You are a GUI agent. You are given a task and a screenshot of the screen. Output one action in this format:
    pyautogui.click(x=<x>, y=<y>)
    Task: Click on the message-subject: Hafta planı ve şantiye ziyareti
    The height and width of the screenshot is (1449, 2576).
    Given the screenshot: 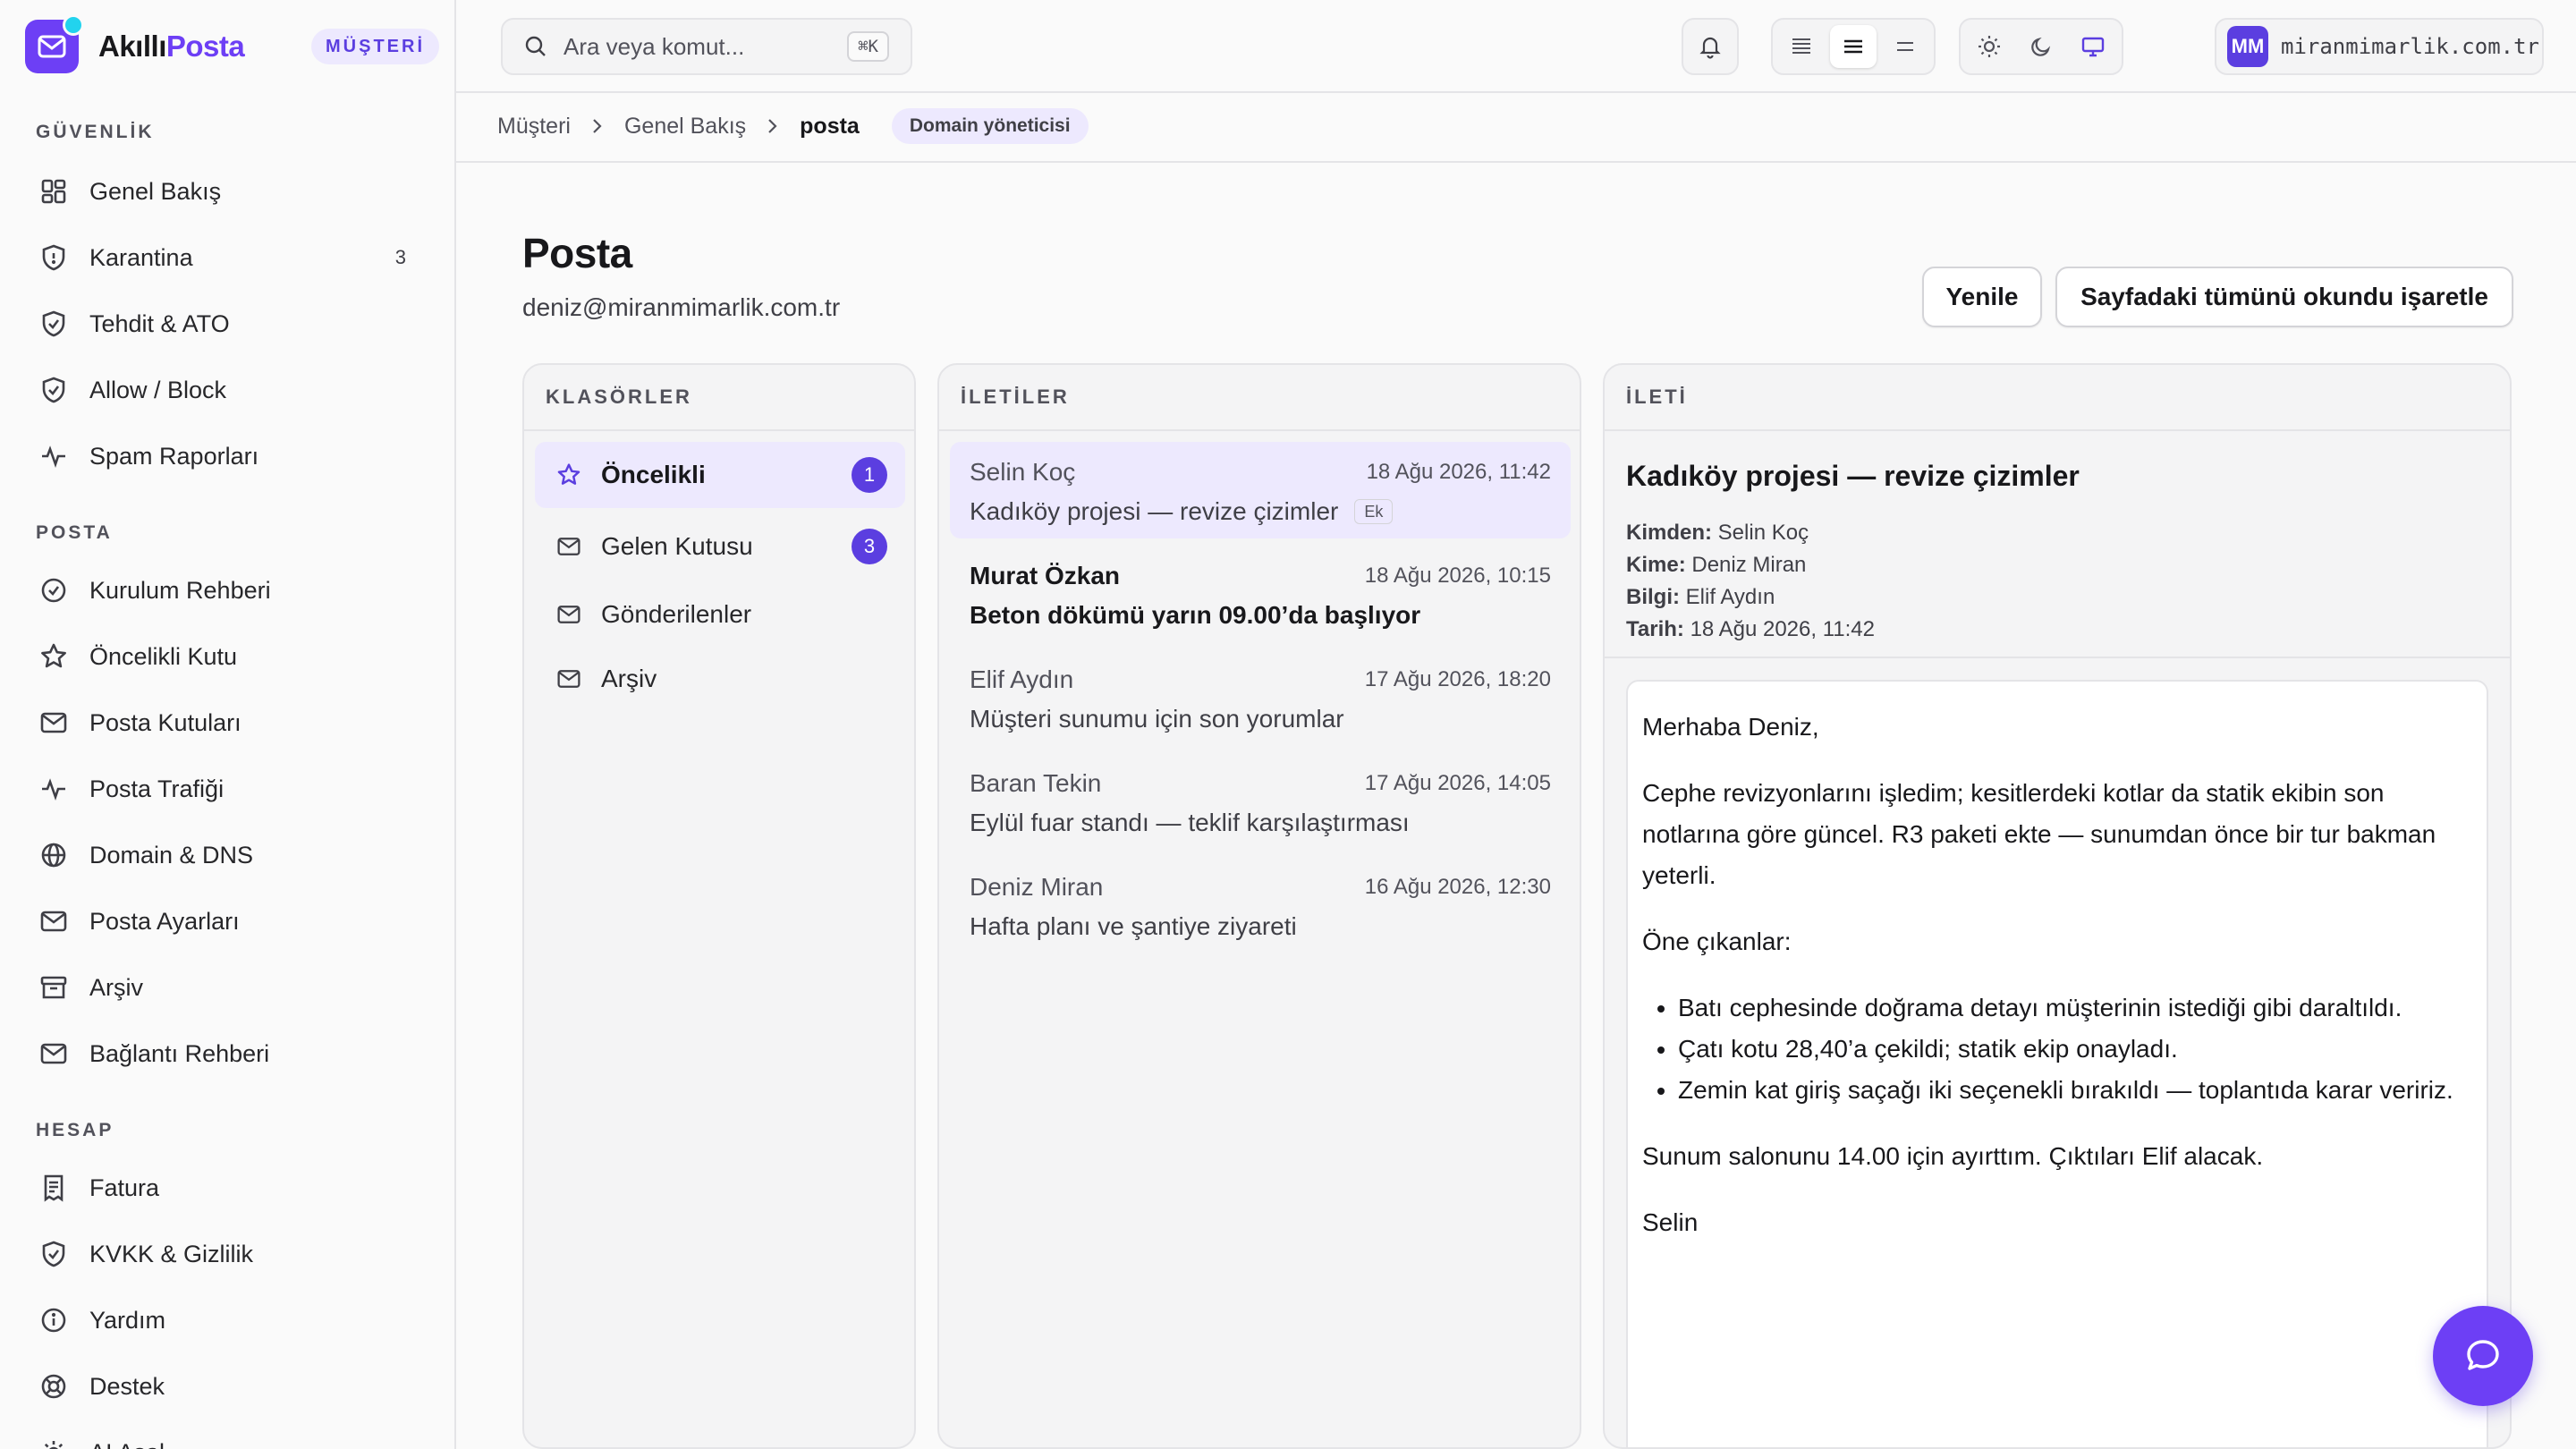 What is the action you would take?
    pyautogui.click(x=1133, y=926)
    